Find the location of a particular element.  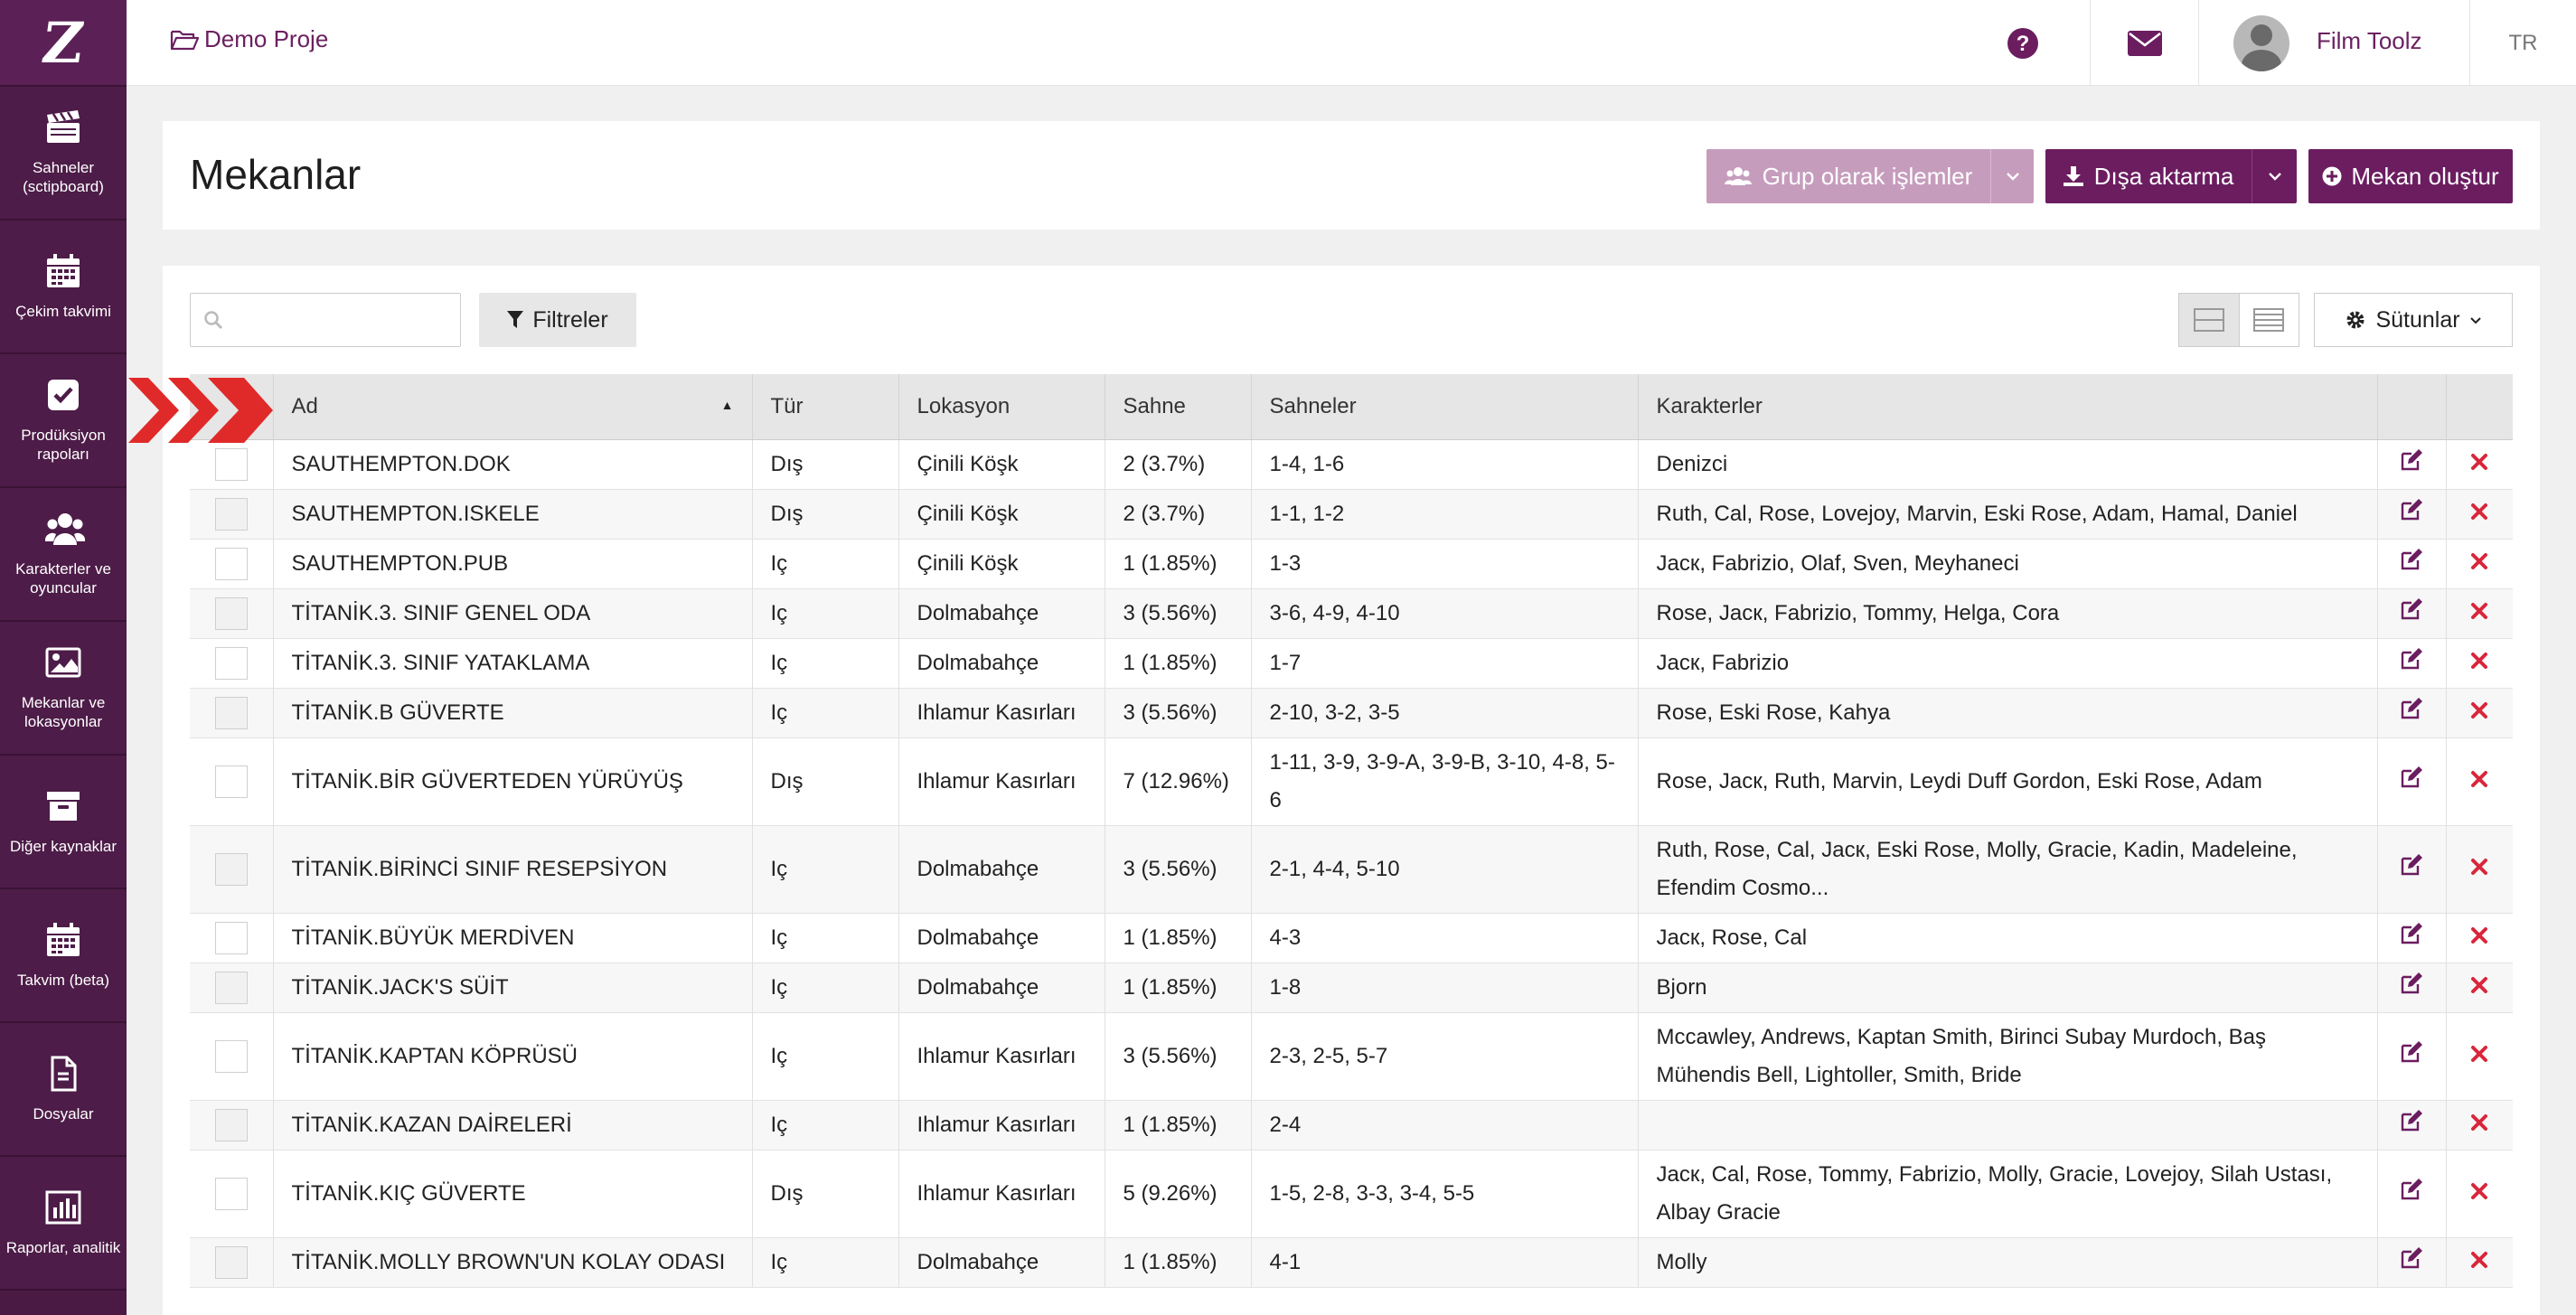

delete-cell is located at coordinates (2480, 663).